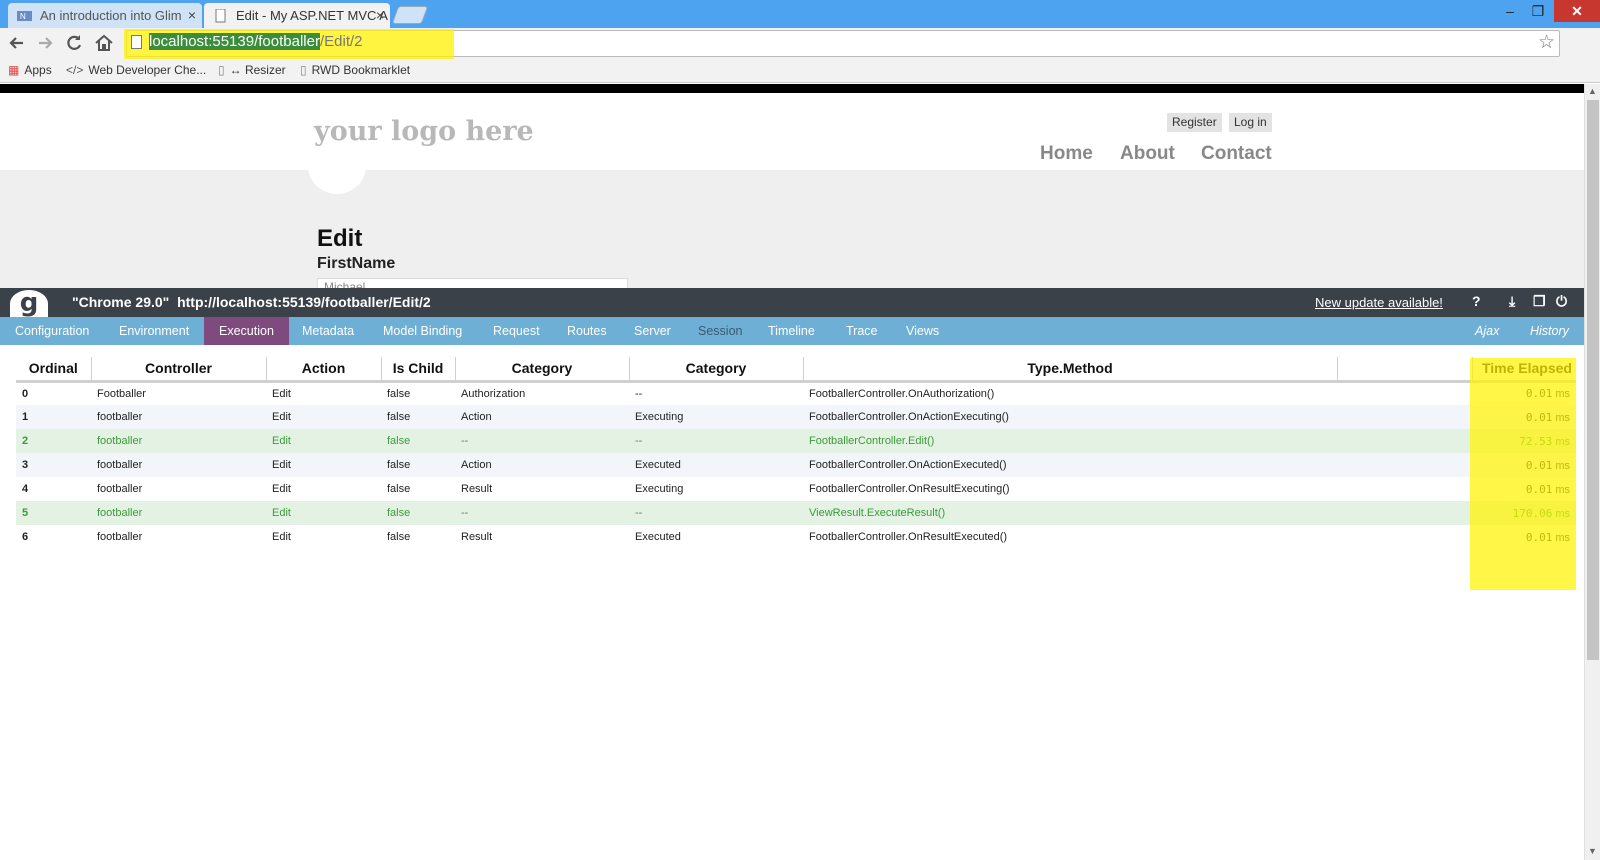  Describe the element at coordinates (424, 131) in the screenshot. I see `site-logo: your logo here` at that location.